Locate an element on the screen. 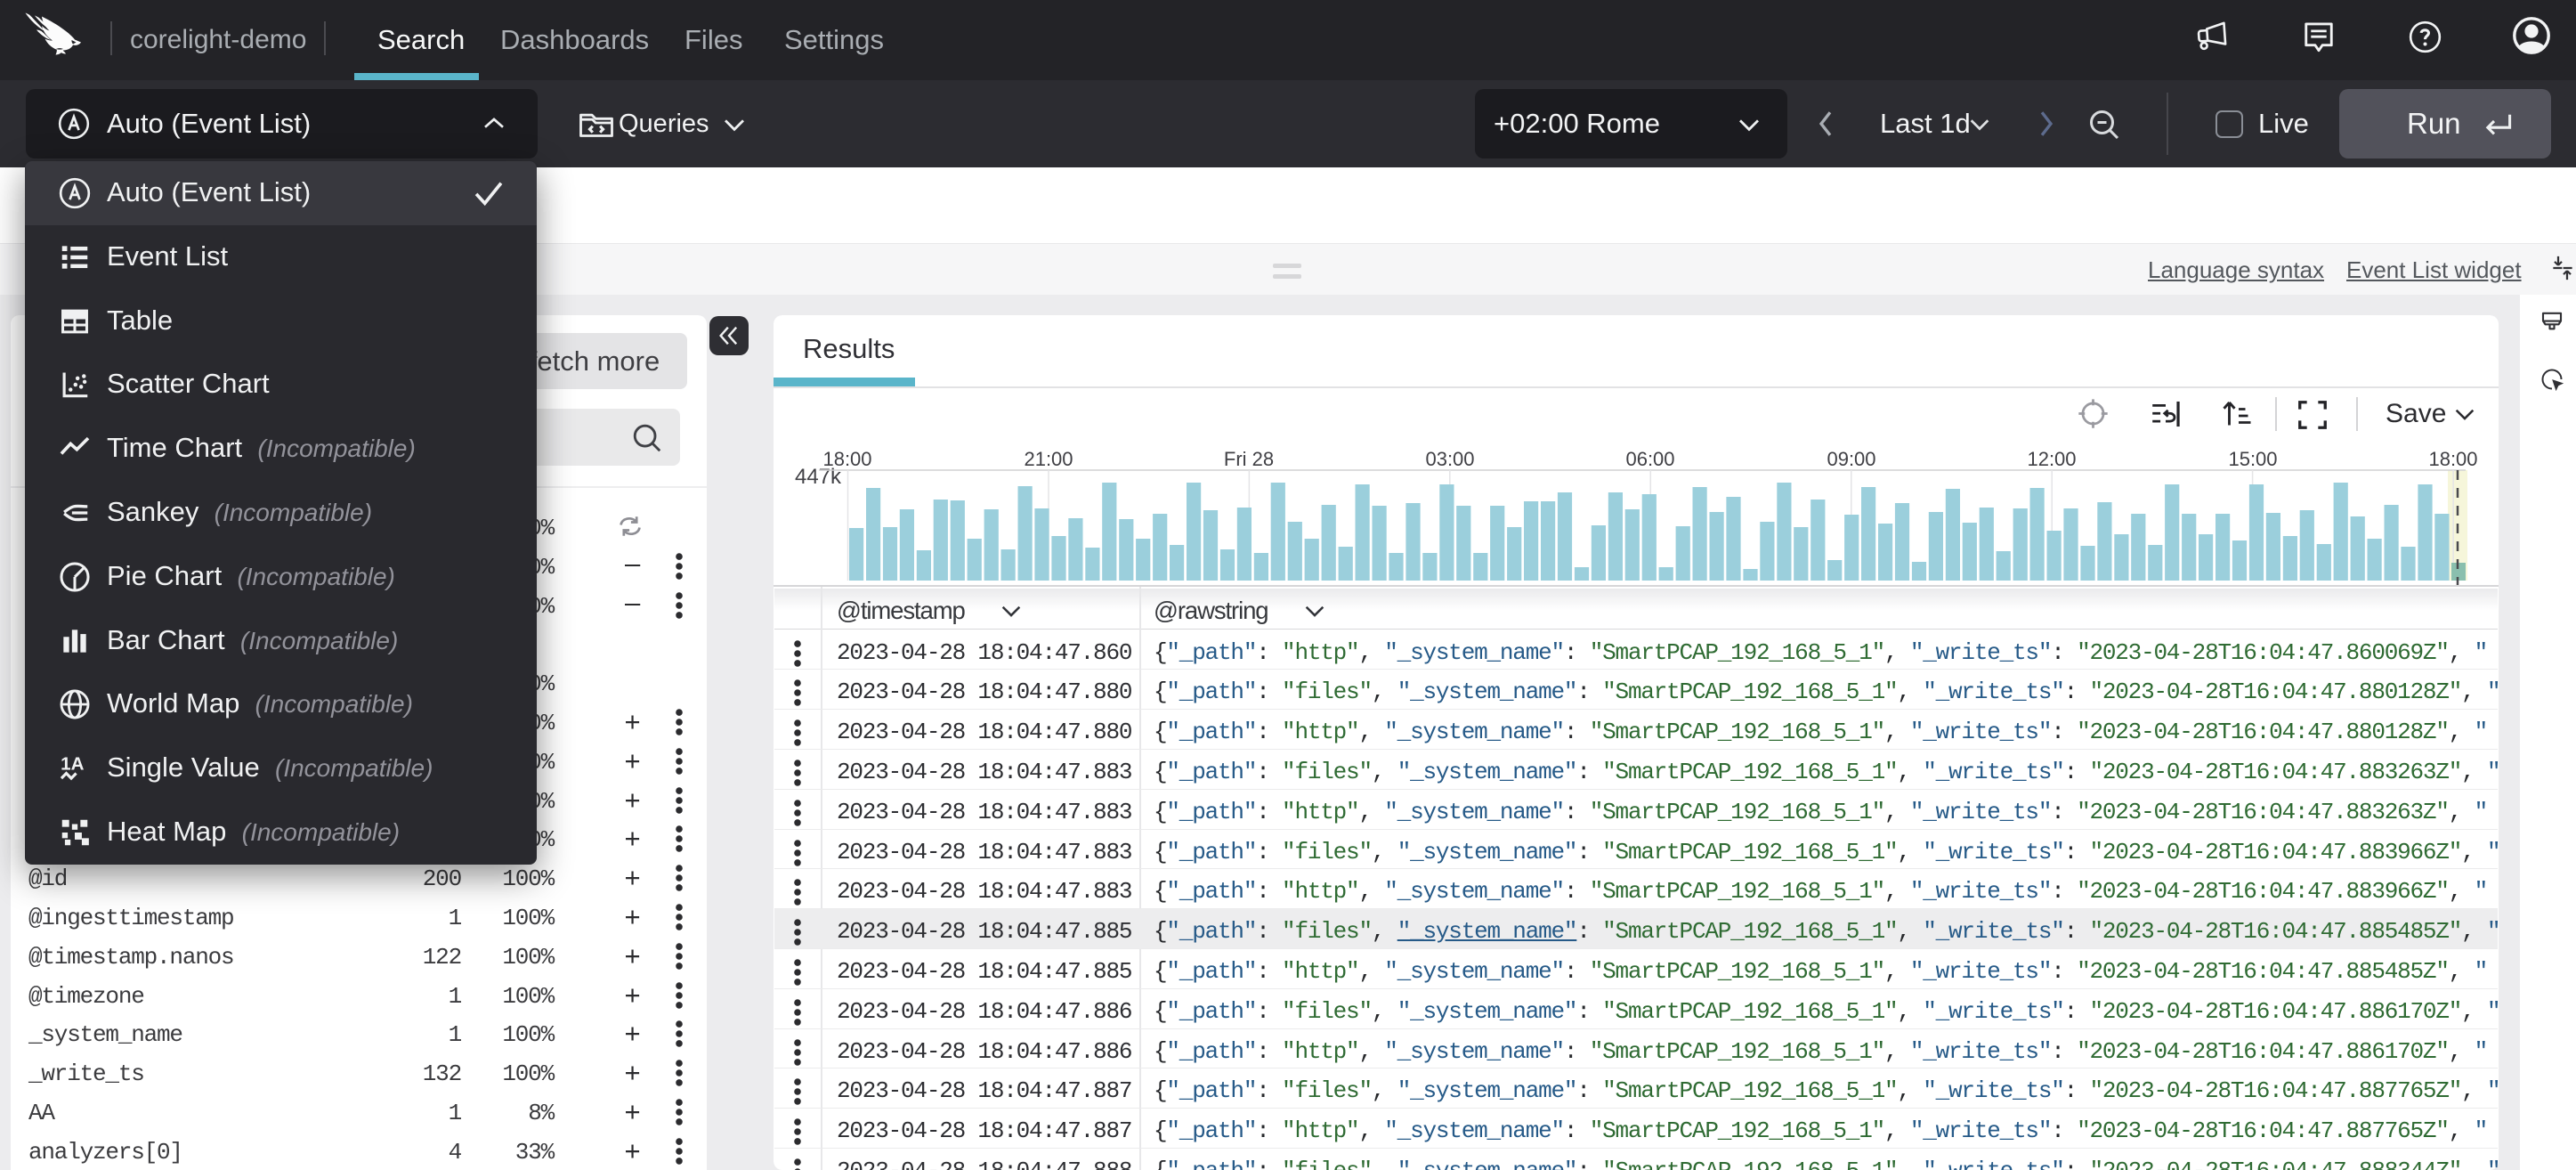 This screenshot has height=1170, width=2576. svg-text: 1A is located at coordinates (72, 764).